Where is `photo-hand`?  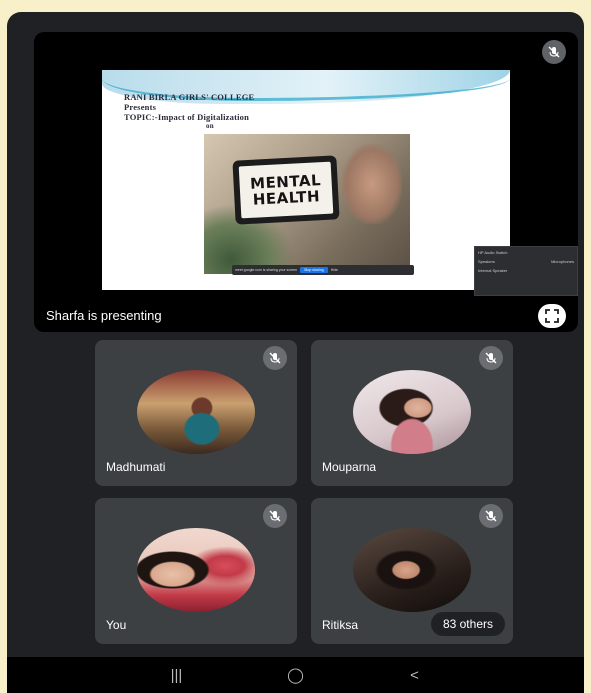
photo-hand is located at coordinates (372, 184).